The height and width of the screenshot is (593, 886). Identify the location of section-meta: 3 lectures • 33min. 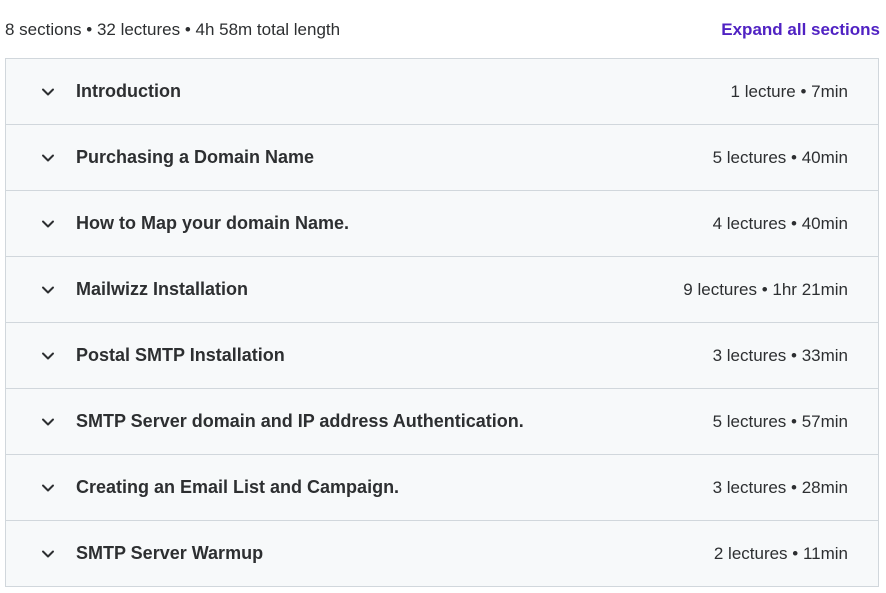
(780, 355).